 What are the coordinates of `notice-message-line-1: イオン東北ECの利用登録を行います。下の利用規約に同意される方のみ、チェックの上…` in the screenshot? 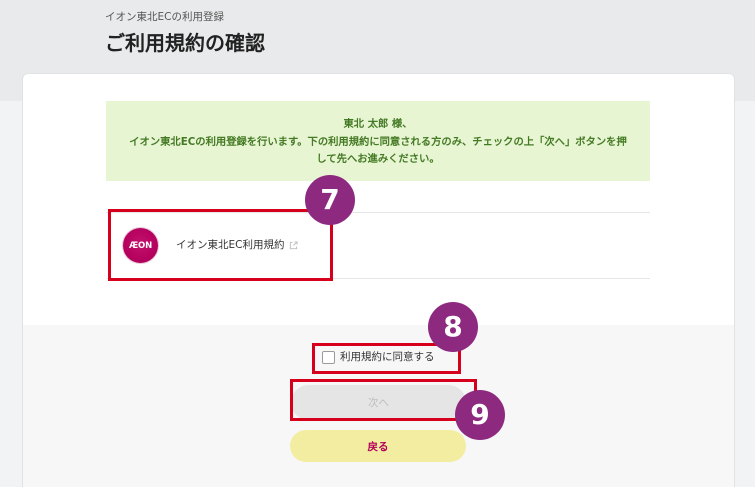 It's located at (378, 141).